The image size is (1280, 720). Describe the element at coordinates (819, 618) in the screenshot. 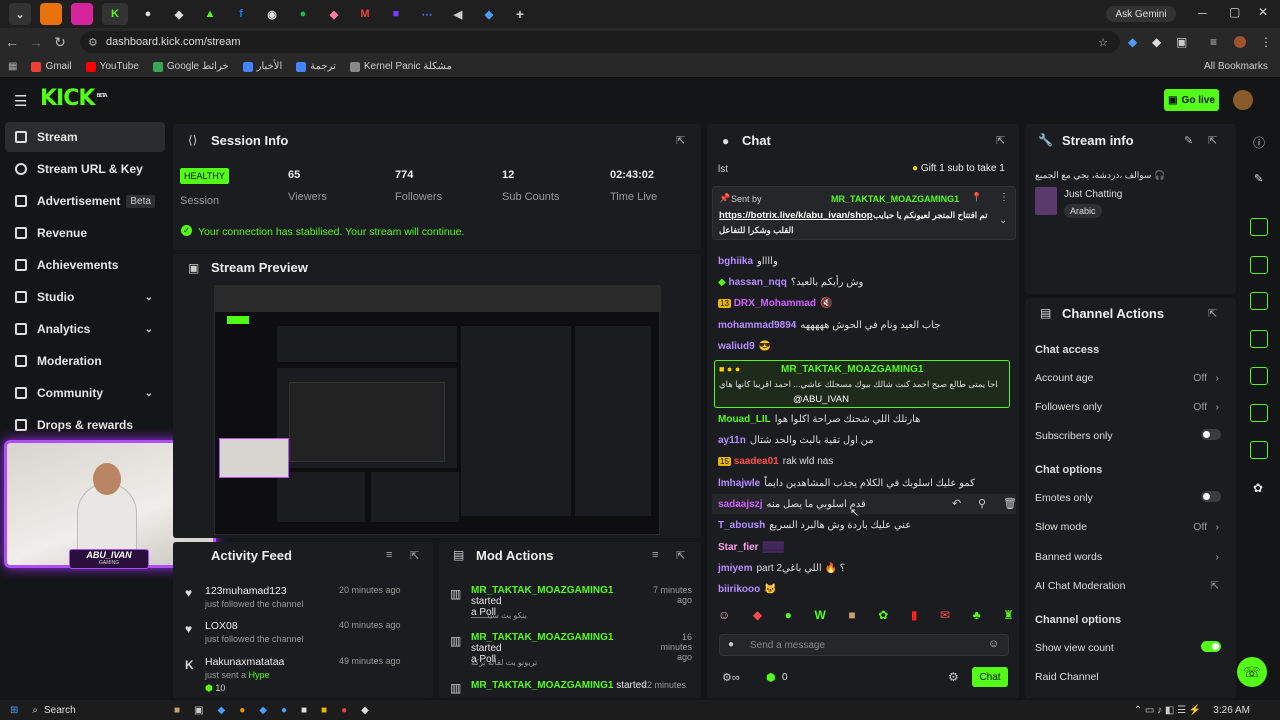

I see `emote-icon: W` at that location.